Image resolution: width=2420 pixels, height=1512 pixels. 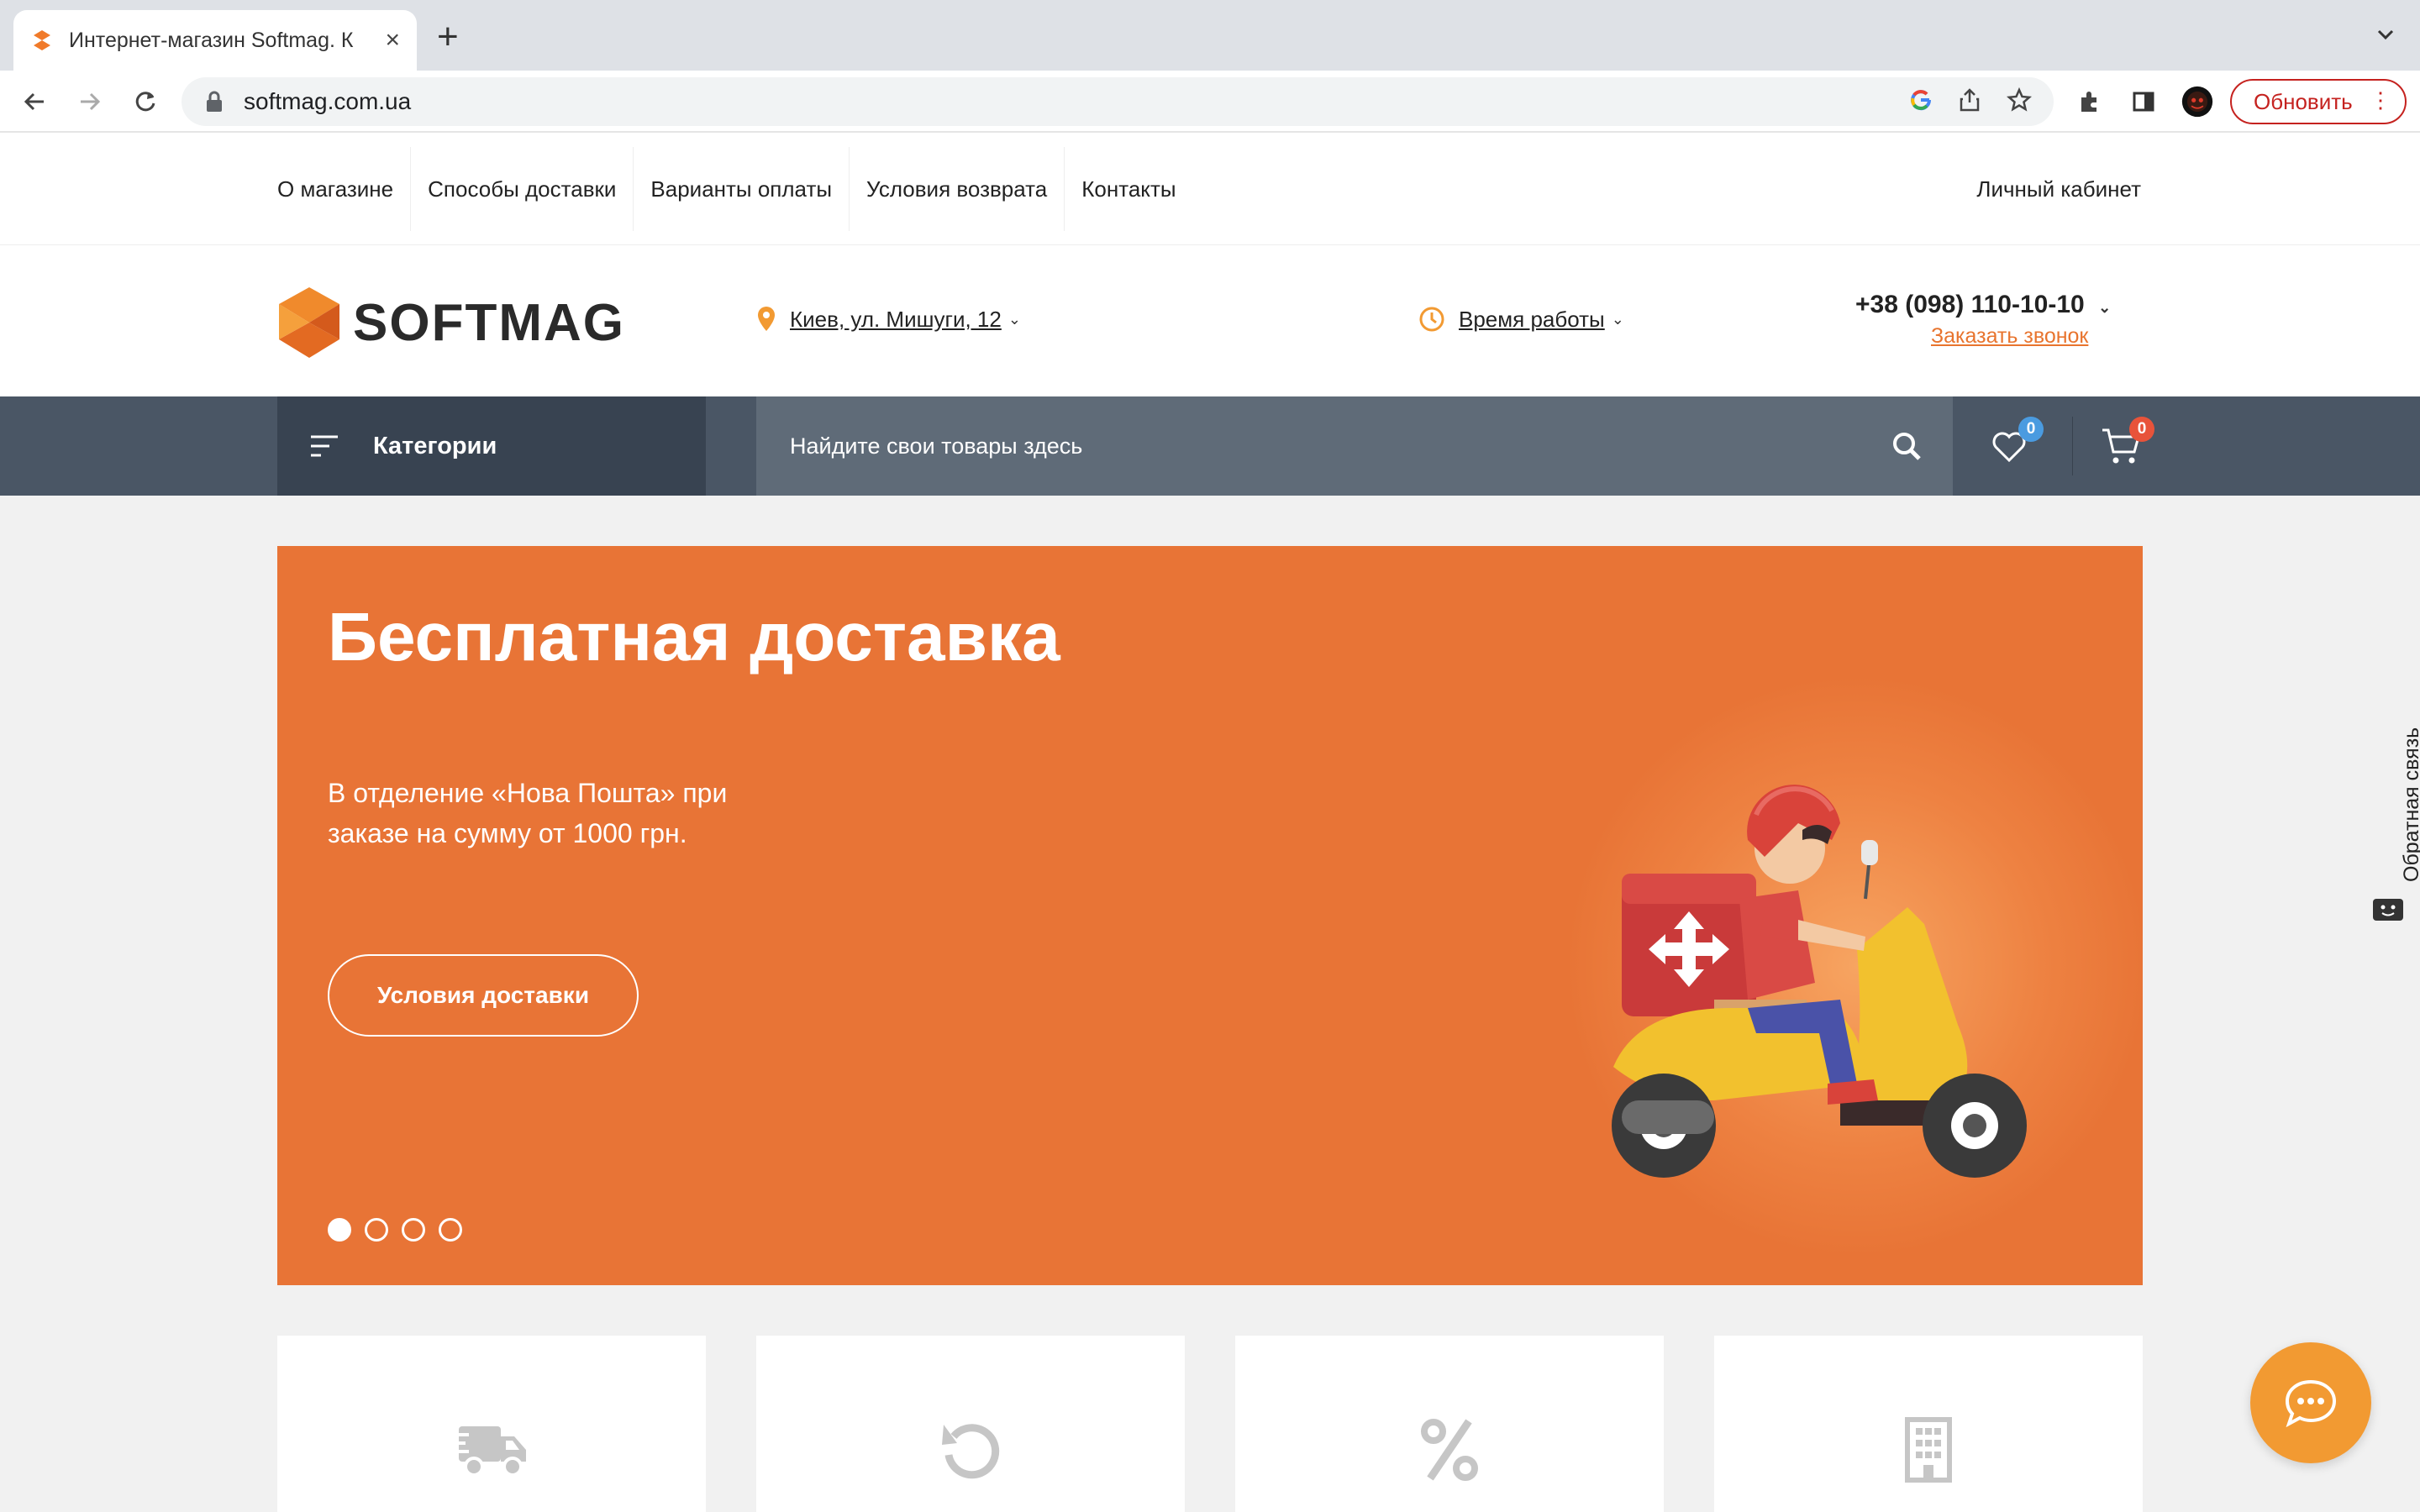 I want to click on lock-icon, so click(x=214, y=102).